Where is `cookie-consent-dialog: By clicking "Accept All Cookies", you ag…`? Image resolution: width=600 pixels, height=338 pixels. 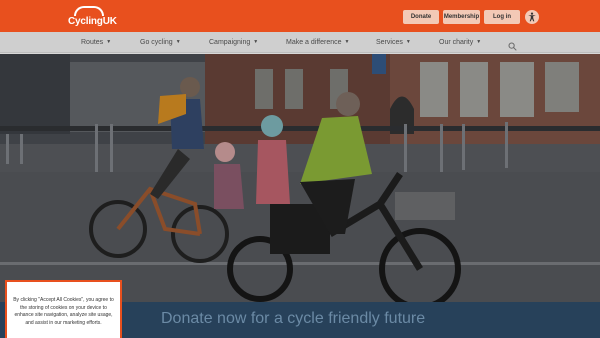 cookie-consent-dialog: By clicking "Accept All Cookies", you ag… is located at coordinates (63, 309).